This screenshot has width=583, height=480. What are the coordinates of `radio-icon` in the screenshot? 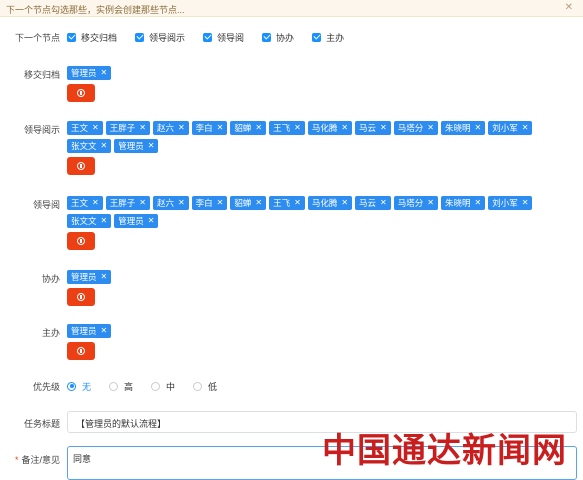 It's located at (198, 386).